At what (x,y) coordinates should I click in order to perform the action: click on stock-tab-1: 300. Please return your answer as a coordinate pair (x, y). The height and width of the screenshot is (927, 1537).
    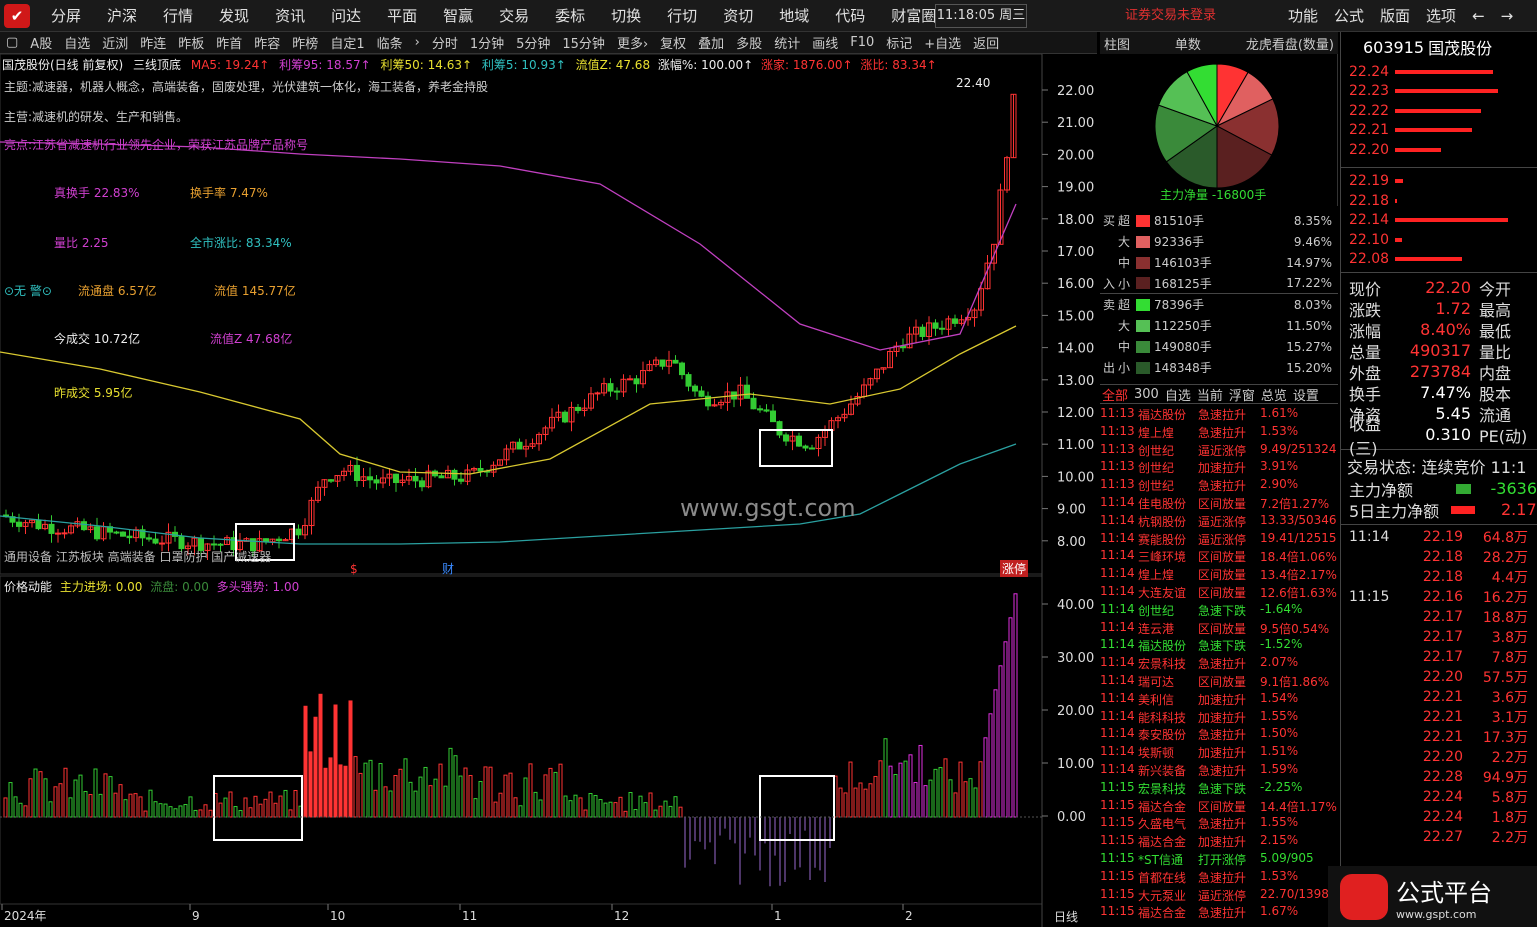
    Looking at the image, I should click on (1146, 394).